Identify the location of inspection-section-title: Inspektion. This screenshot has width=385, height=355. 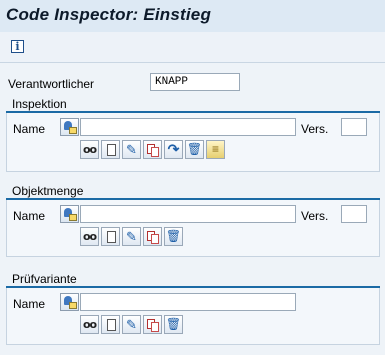
(39, 104).